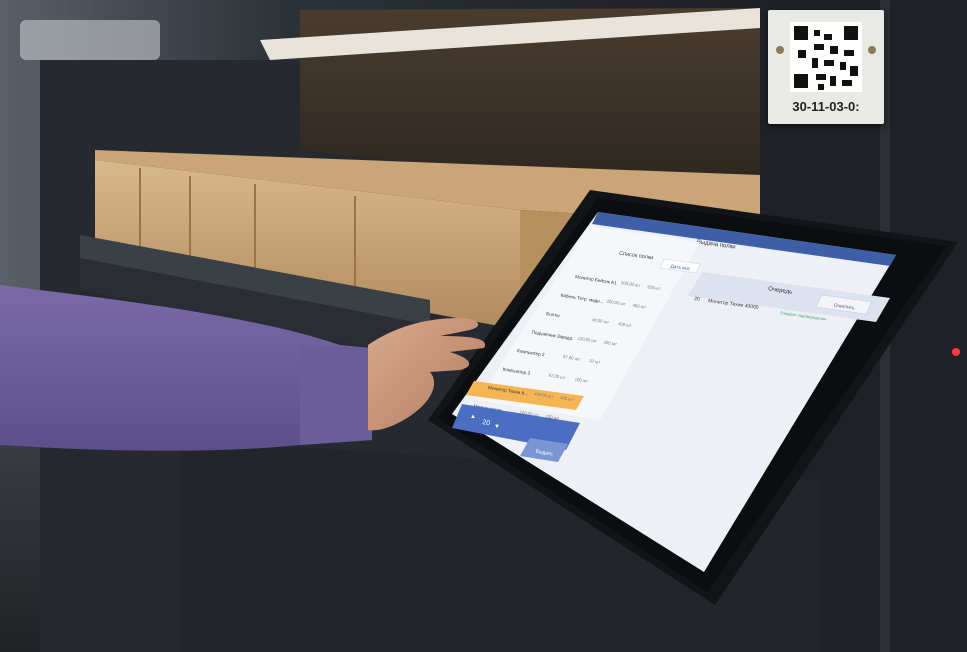 This screenshot has width=967, height=652. Describe the element at coordinates (826, 106) in the screenshot. I see `shelf-code: 30-11-03-0` at that location.